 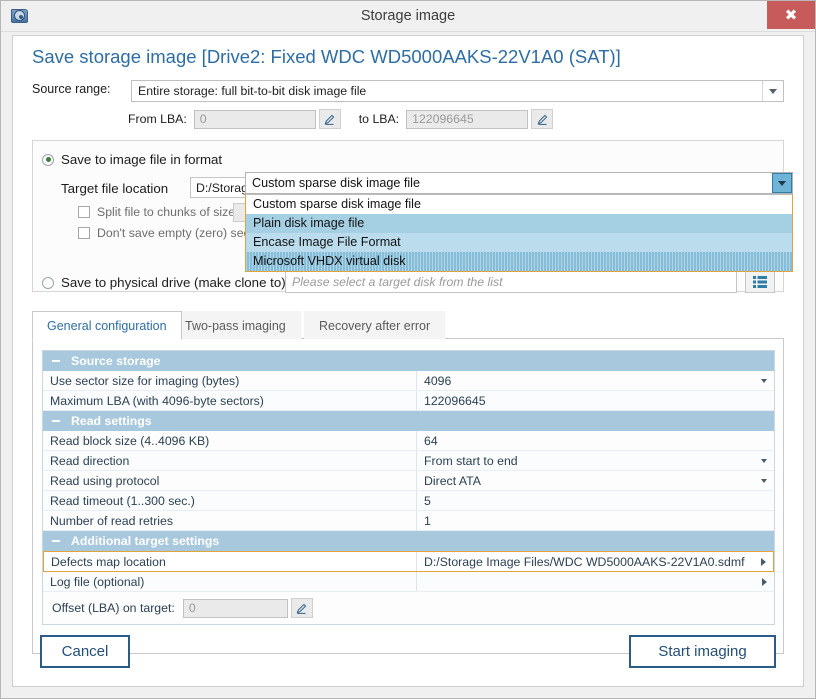 What do you see at coordinates (375, 325) in the screenshot?
I see `tab-recovery-after-error: Recovery after error` at bounding box center [375, 325].